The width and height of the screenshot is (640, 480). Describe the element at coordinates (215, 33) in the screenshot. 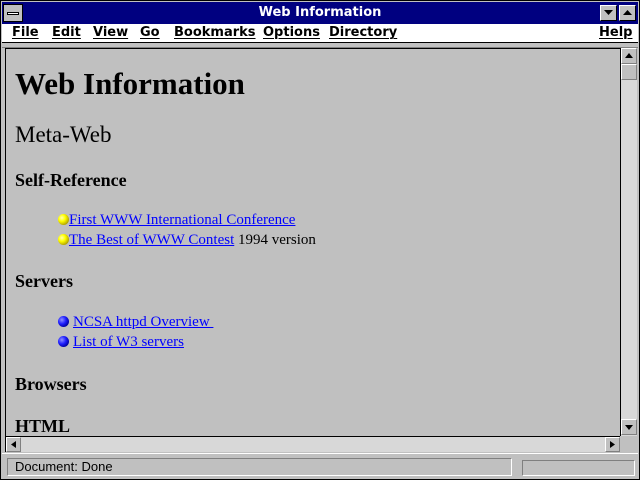

I see `menu-bookmarks: Bookmarks` at that location.